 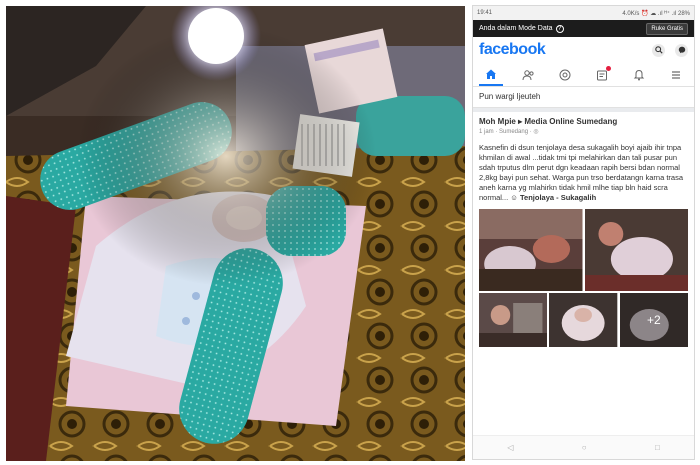 I want to click on post-author: Moh Mpie ▸ Media Online Sumedang, so click(x=583, y=121).